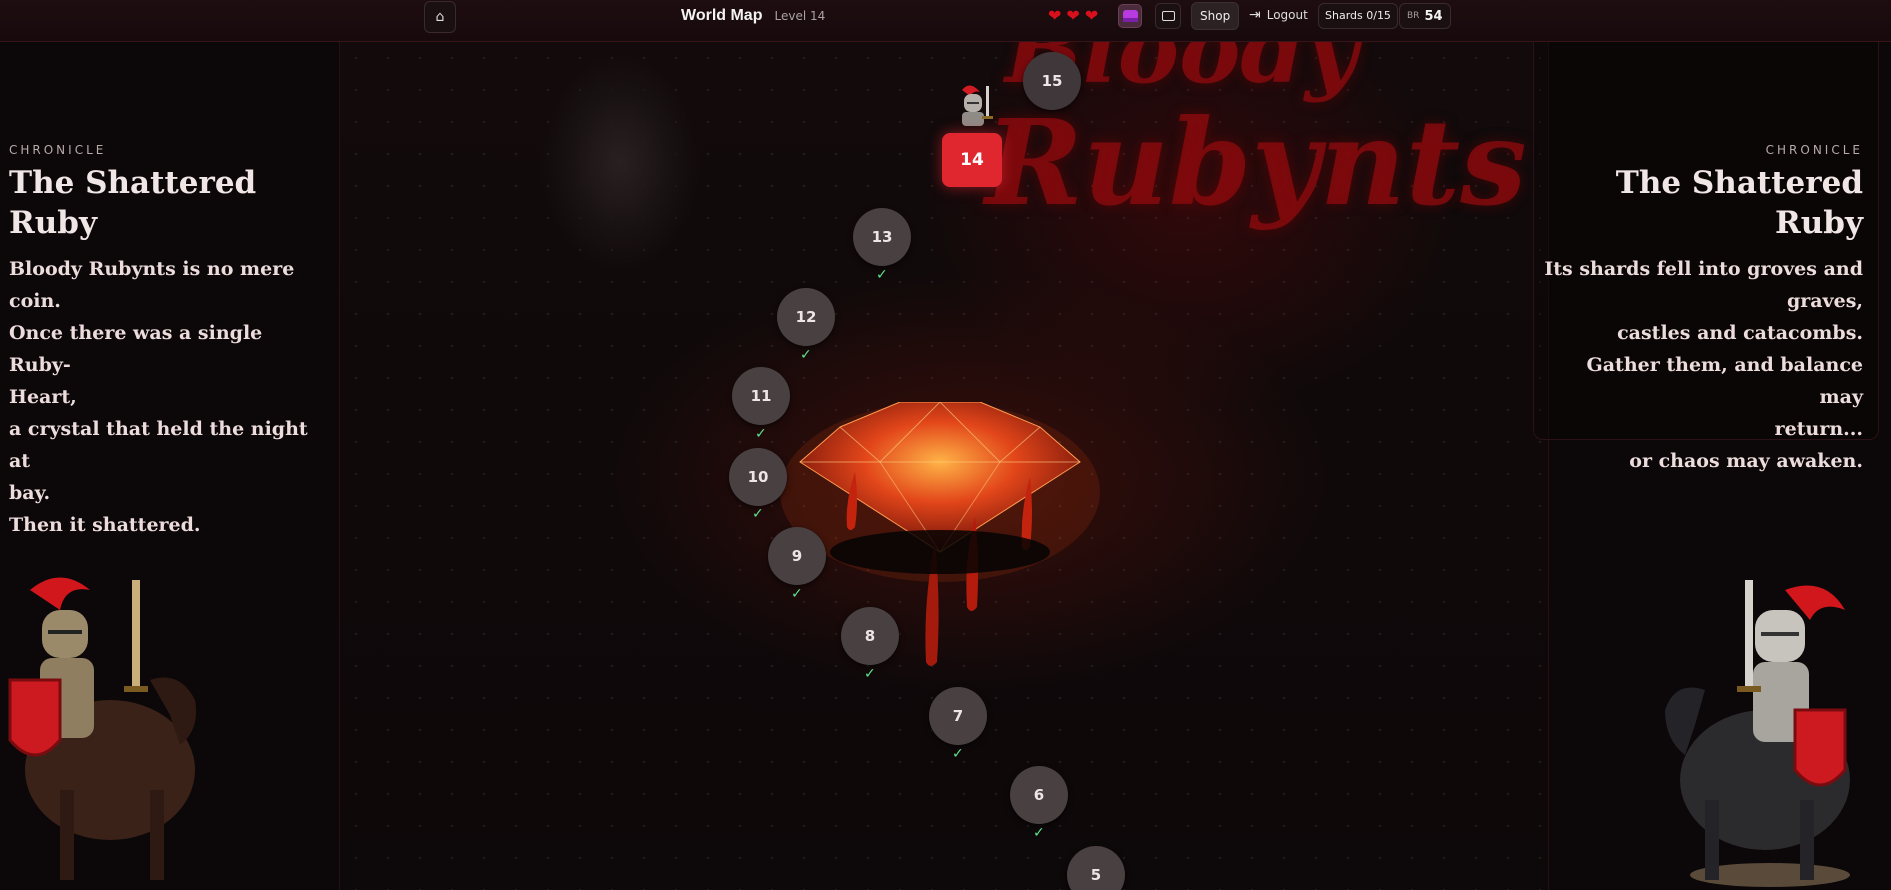 This screenshot has width=1891, height=890. What do you see at coordinates (761, 396) in the screenshot?
I see `level-node-11: 11` at bounding box center [761, 396].